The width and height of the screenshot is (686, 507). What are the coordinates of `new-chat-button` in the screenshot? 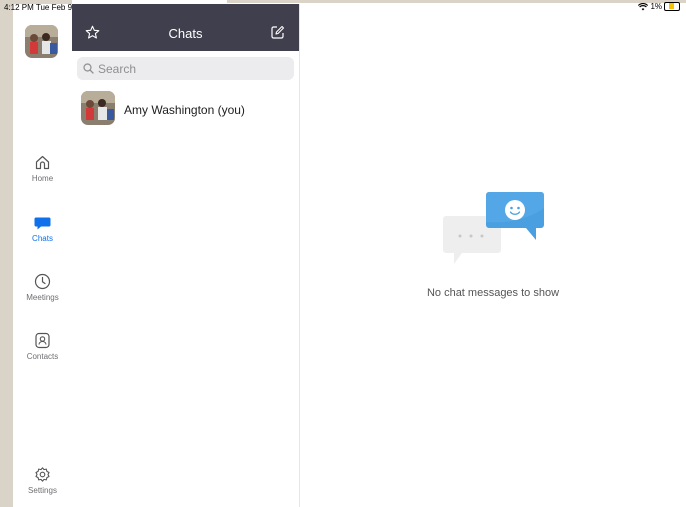 It's located at (277, 35).